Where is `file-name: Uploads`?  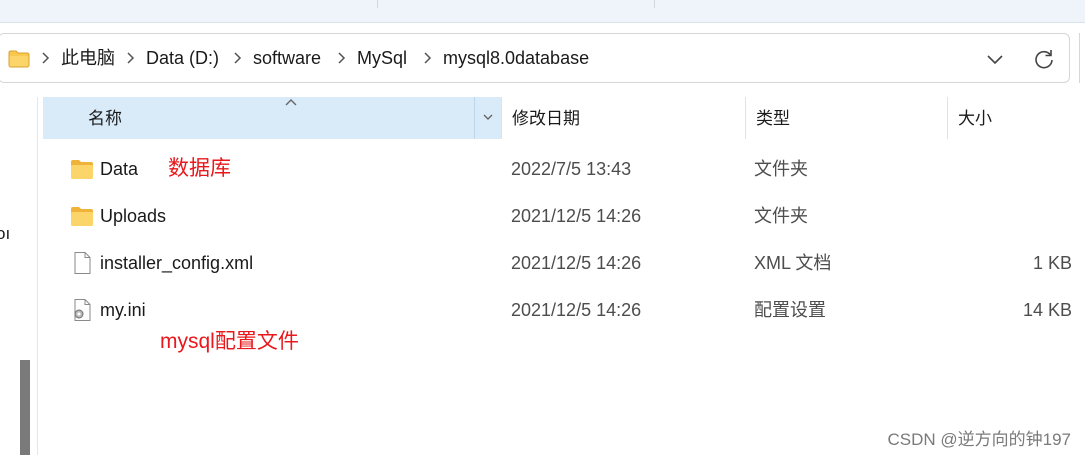
file-name: Uploads is located at coordinates (133, 216).